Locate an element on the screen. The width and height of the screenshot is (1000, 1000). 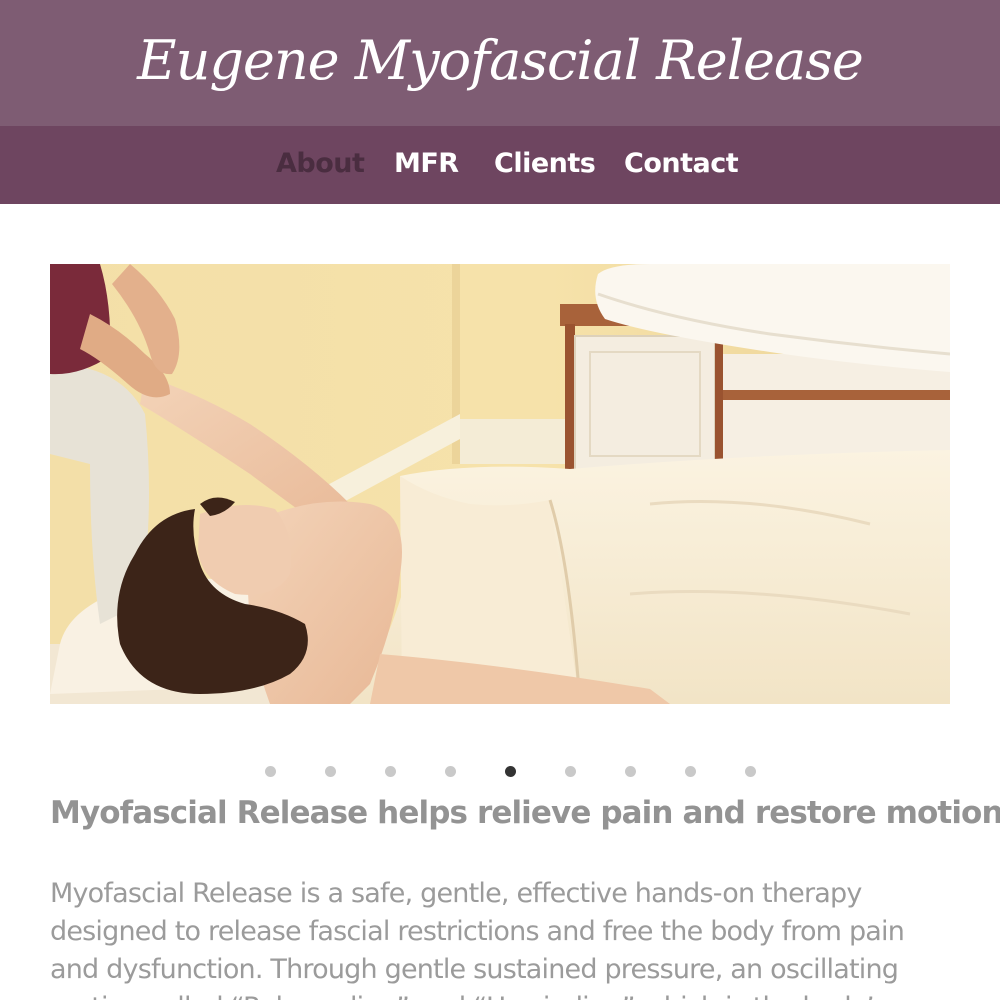
site-header: Eugene Myofascial Release is located at coordinates (500, 63).